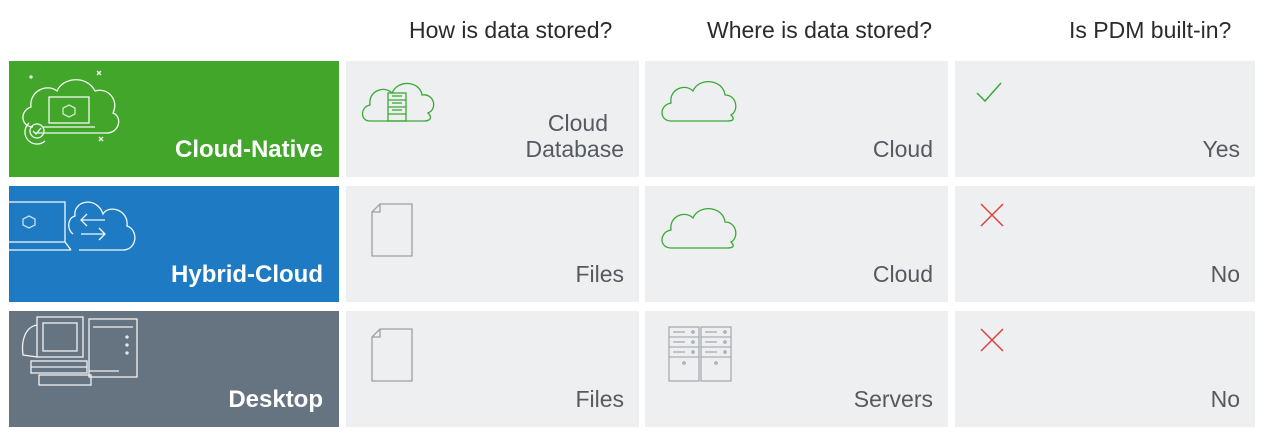 The image size is (1275, 434). Describe the element at coordinates (248, 149) in the screenshot. I see `row-label-text: Cloud-Native` at that location.